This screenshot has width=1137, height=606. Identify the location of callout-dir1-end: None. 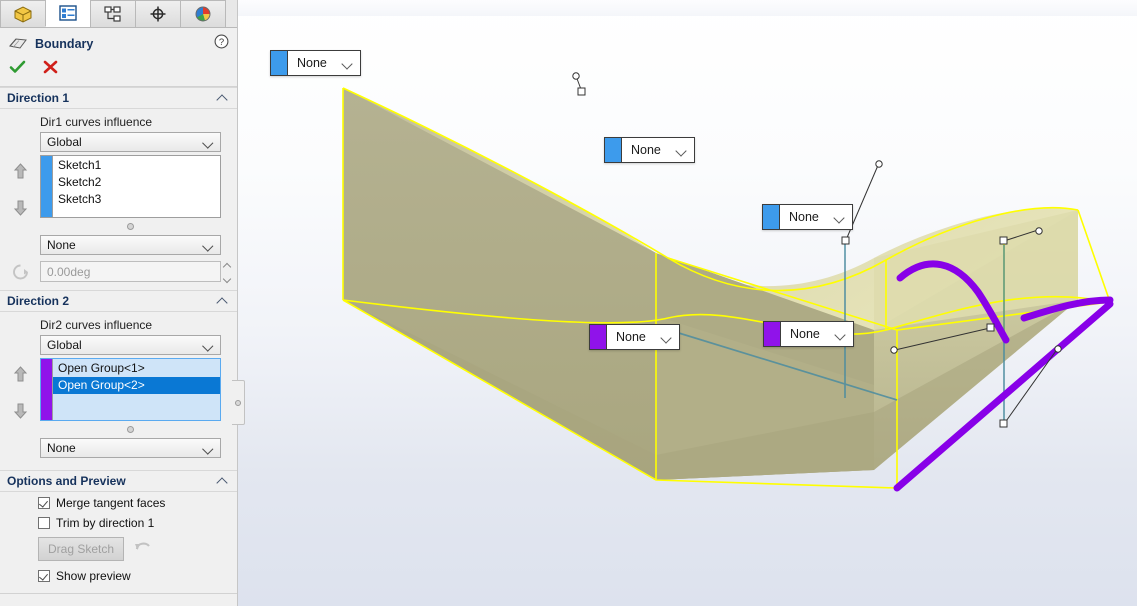
(807, 217).